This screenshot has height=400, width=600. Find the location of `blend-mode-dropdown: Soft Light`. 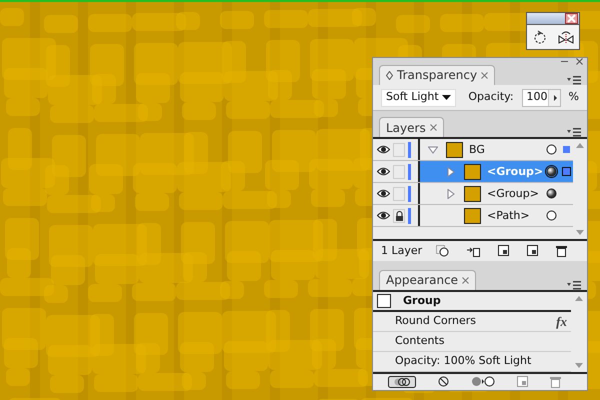

blend-mode-dropdown: Soft Light is located at coordinates (418, 97).